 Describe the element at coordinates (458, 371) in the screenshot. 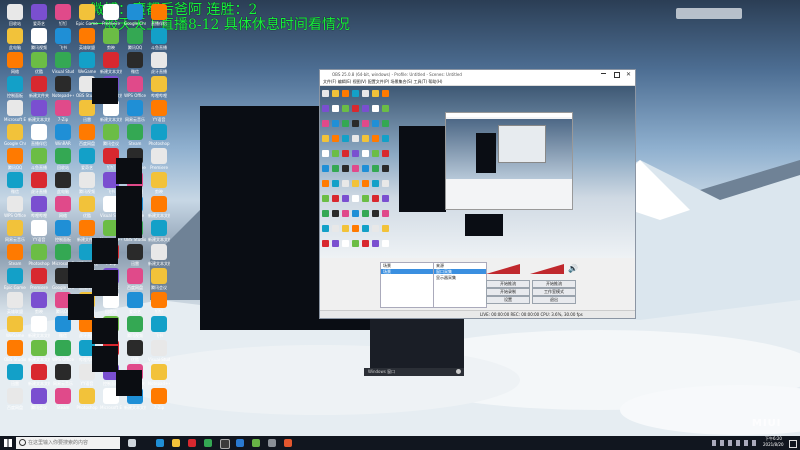

I see `close-icon` at that location.